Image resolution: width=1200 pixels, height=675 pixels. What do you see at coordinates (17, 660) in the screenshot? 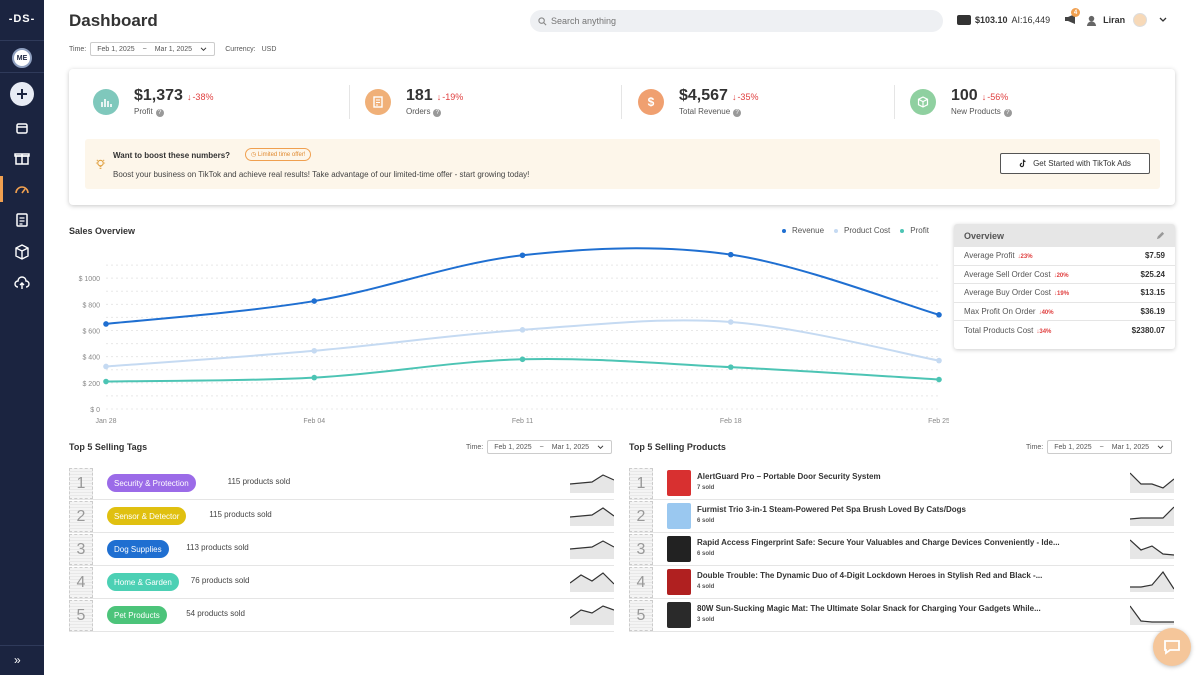
I see `expand-sidebar-icon: »` at bounding box center [17, 660].